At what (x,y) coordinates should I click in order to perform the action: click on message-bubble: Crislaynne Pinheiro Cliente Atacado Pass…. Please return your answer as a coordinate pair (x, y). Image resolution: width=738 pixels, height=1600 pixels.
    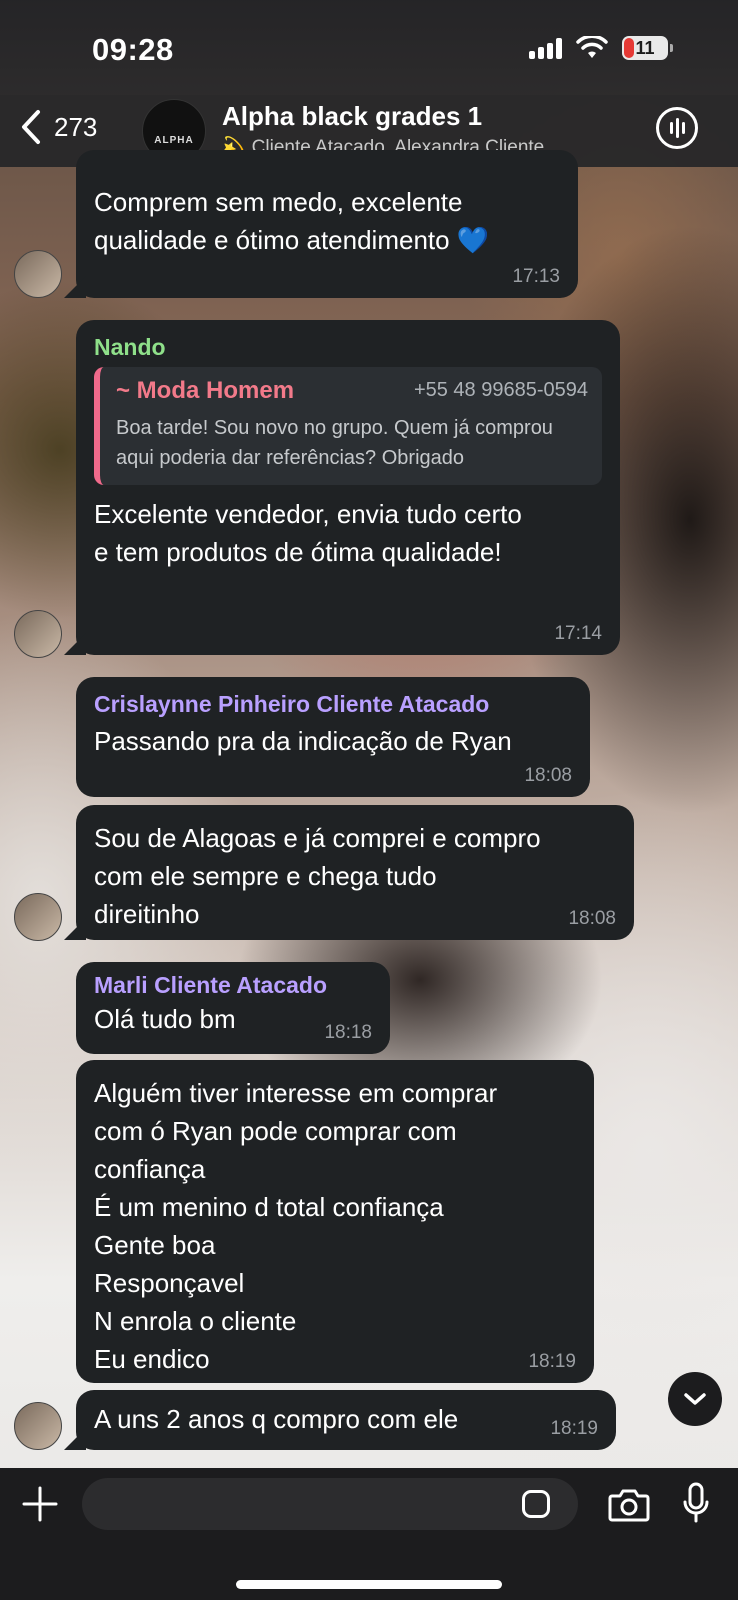
    Looking at the image, I should click on (333, 737).